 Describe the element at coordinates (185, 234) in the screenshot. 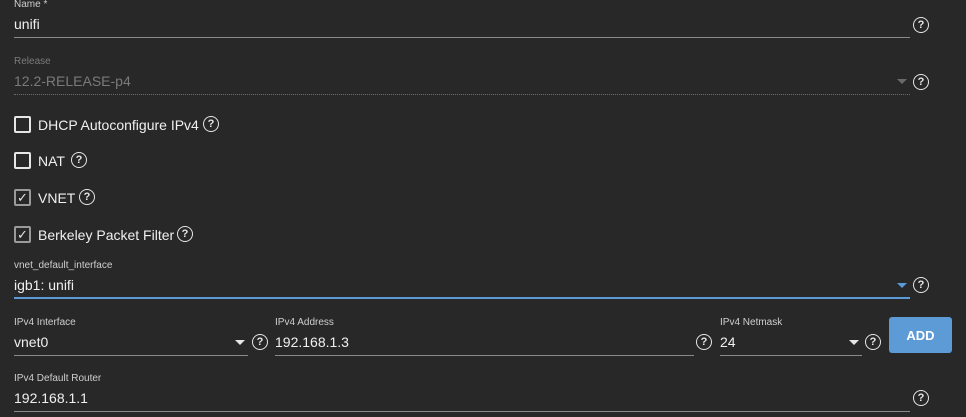

I see `bpf-help-icon: ?` at that location.